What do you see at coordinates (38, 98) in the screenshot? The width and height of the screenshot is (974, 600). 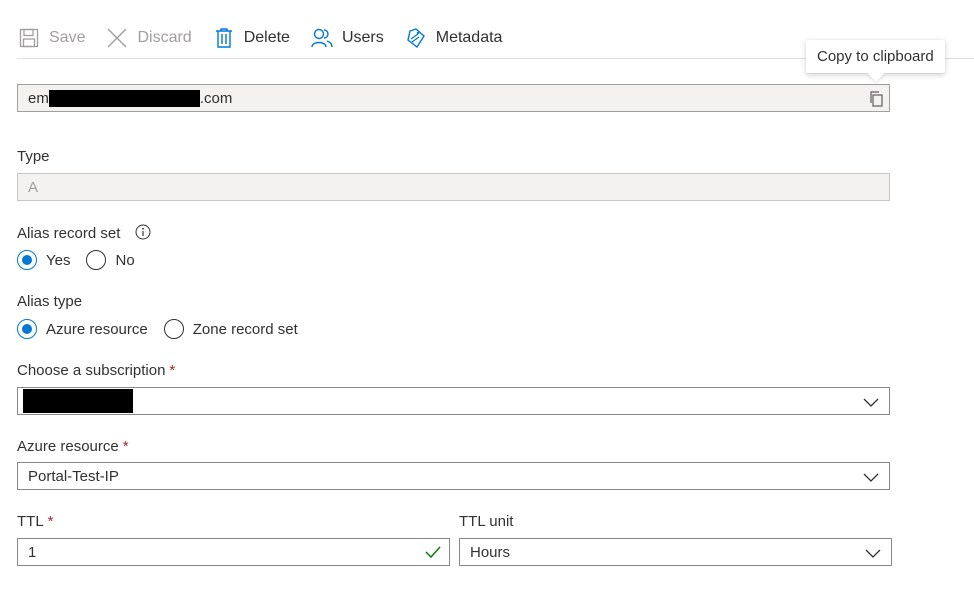 I see `record-name-prefix: em` at bounding box center [38, 98].